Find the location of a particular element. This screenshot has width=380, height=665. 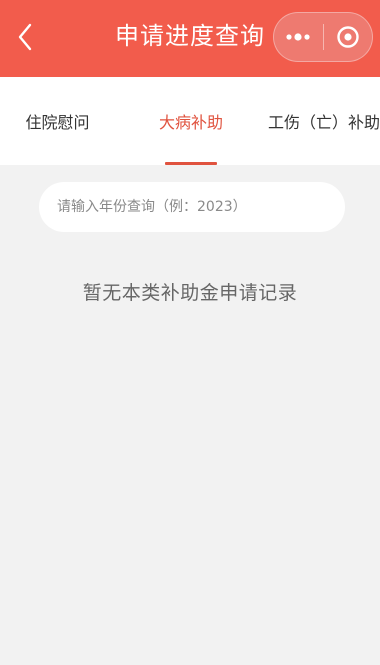

target-icon is located at coordinates (348, 37).